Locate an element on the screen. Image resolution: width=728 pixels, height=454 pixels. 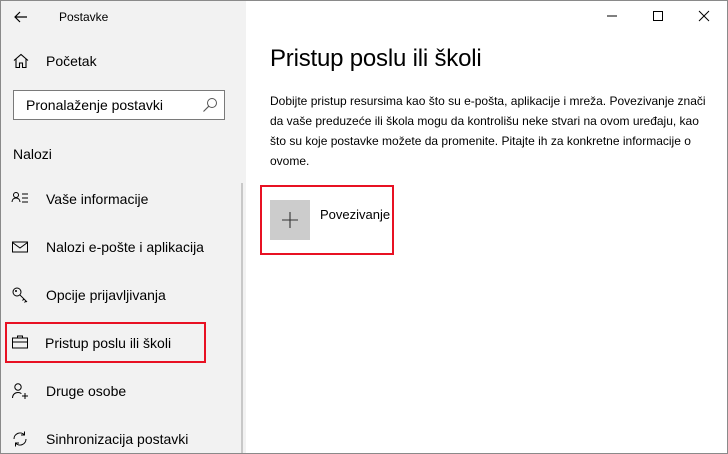
close-icon is located at coordinates (704, 16).